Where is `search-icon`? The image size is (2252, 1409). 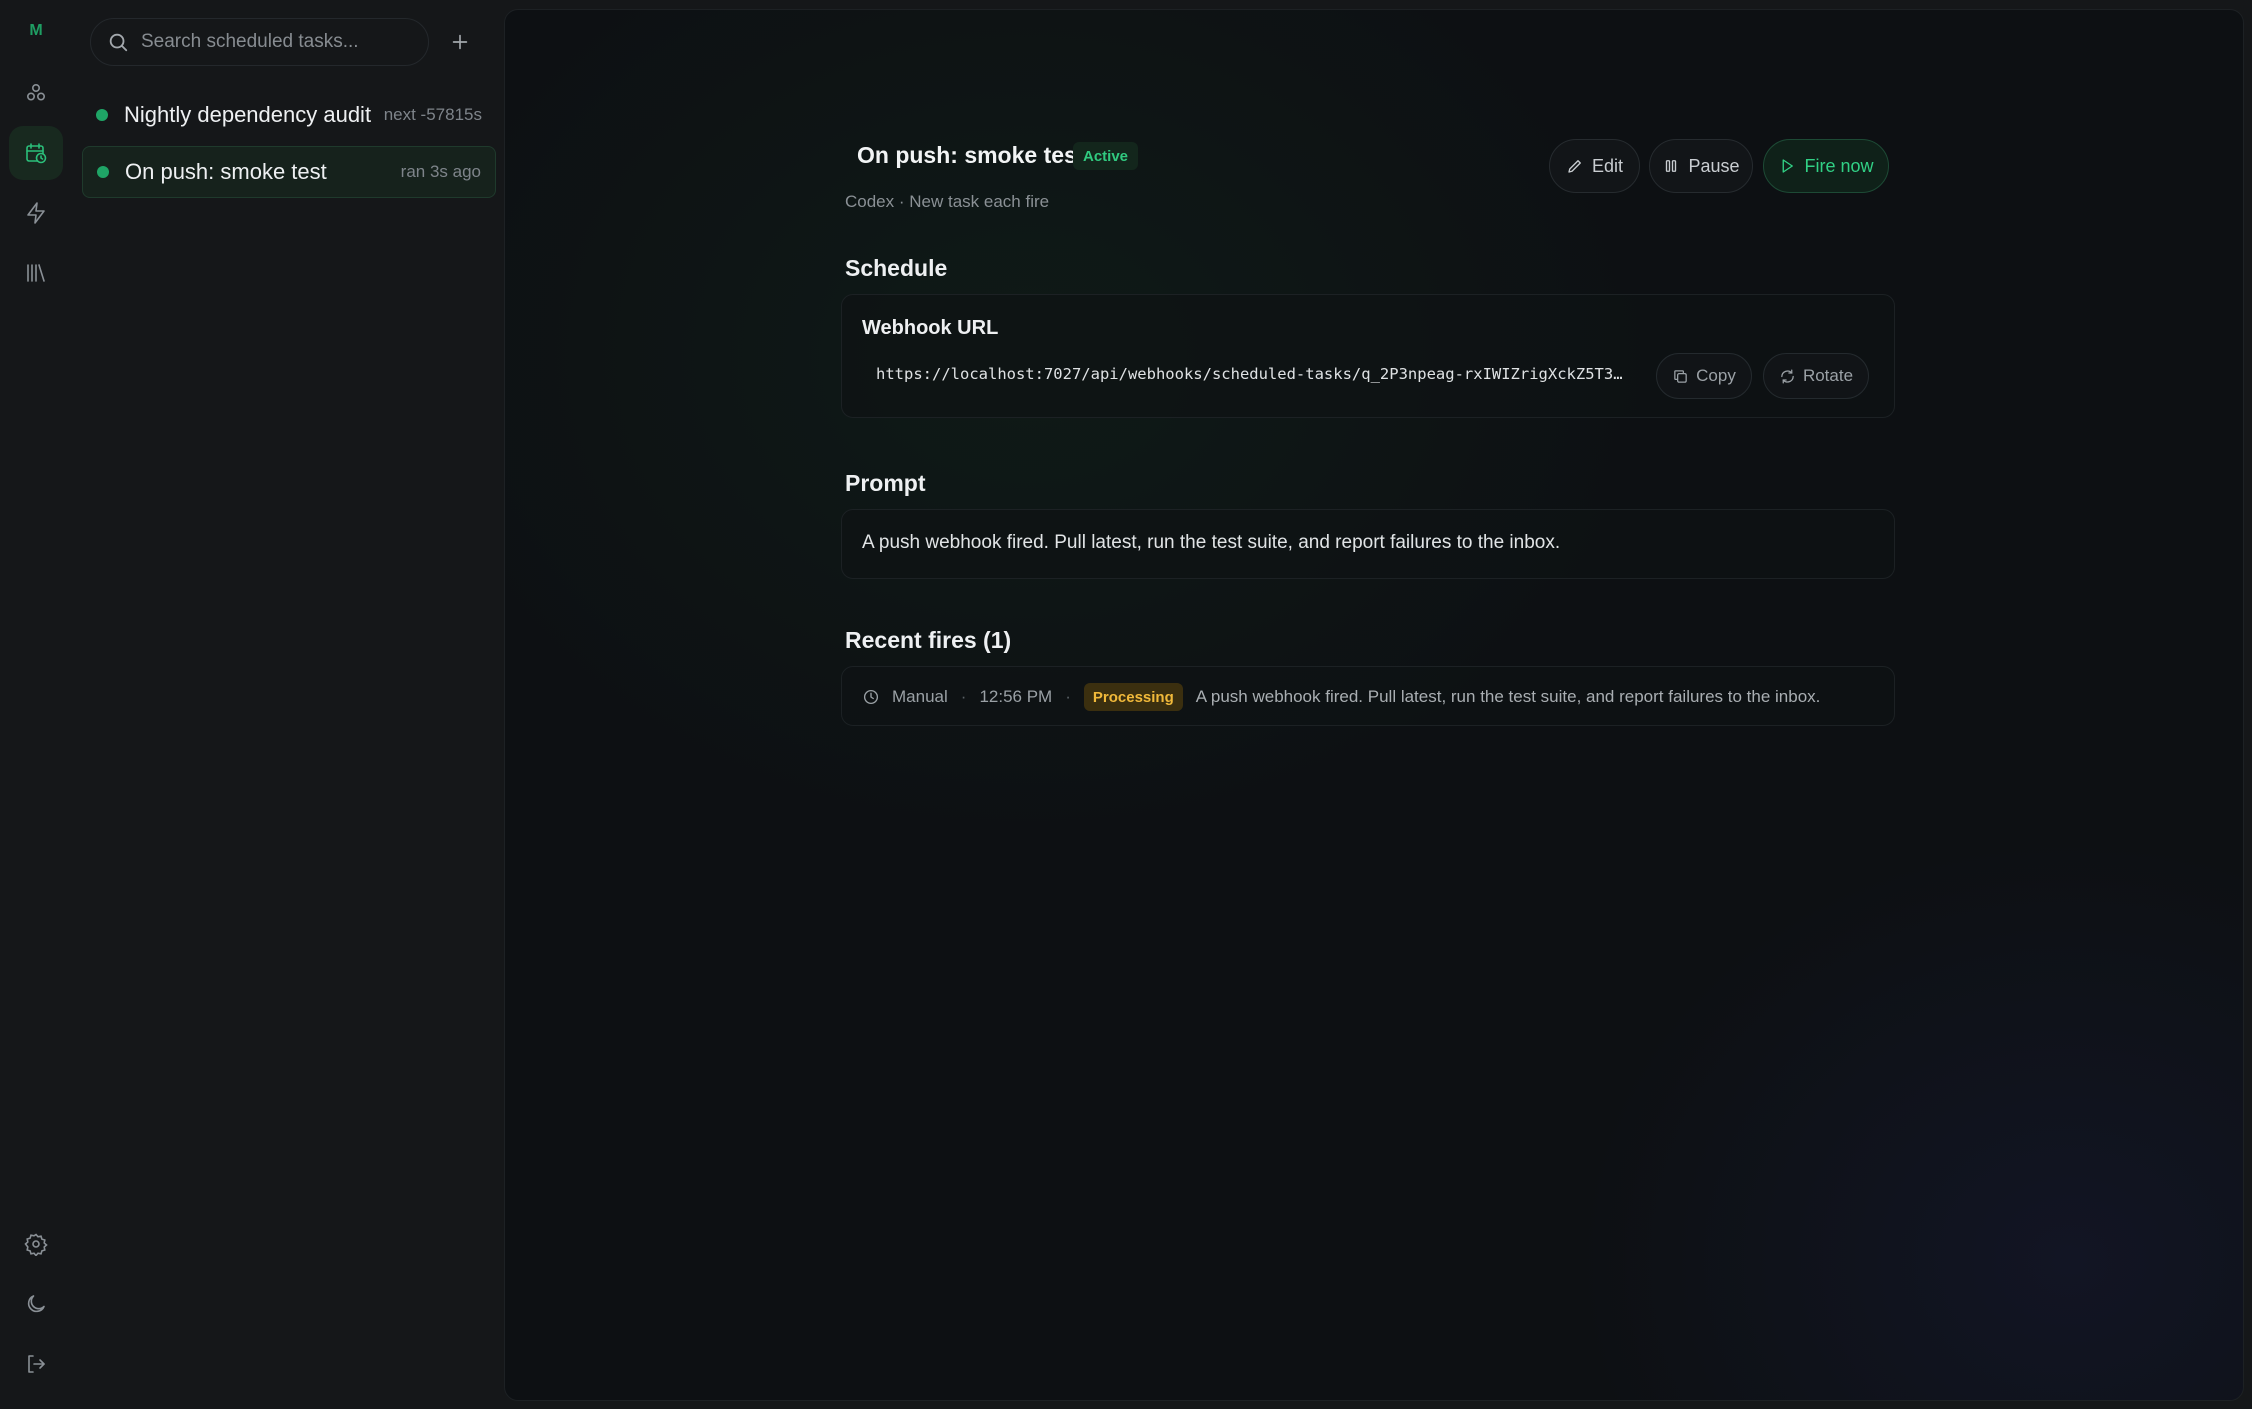
search-icon is located at coordinates (118, 42).